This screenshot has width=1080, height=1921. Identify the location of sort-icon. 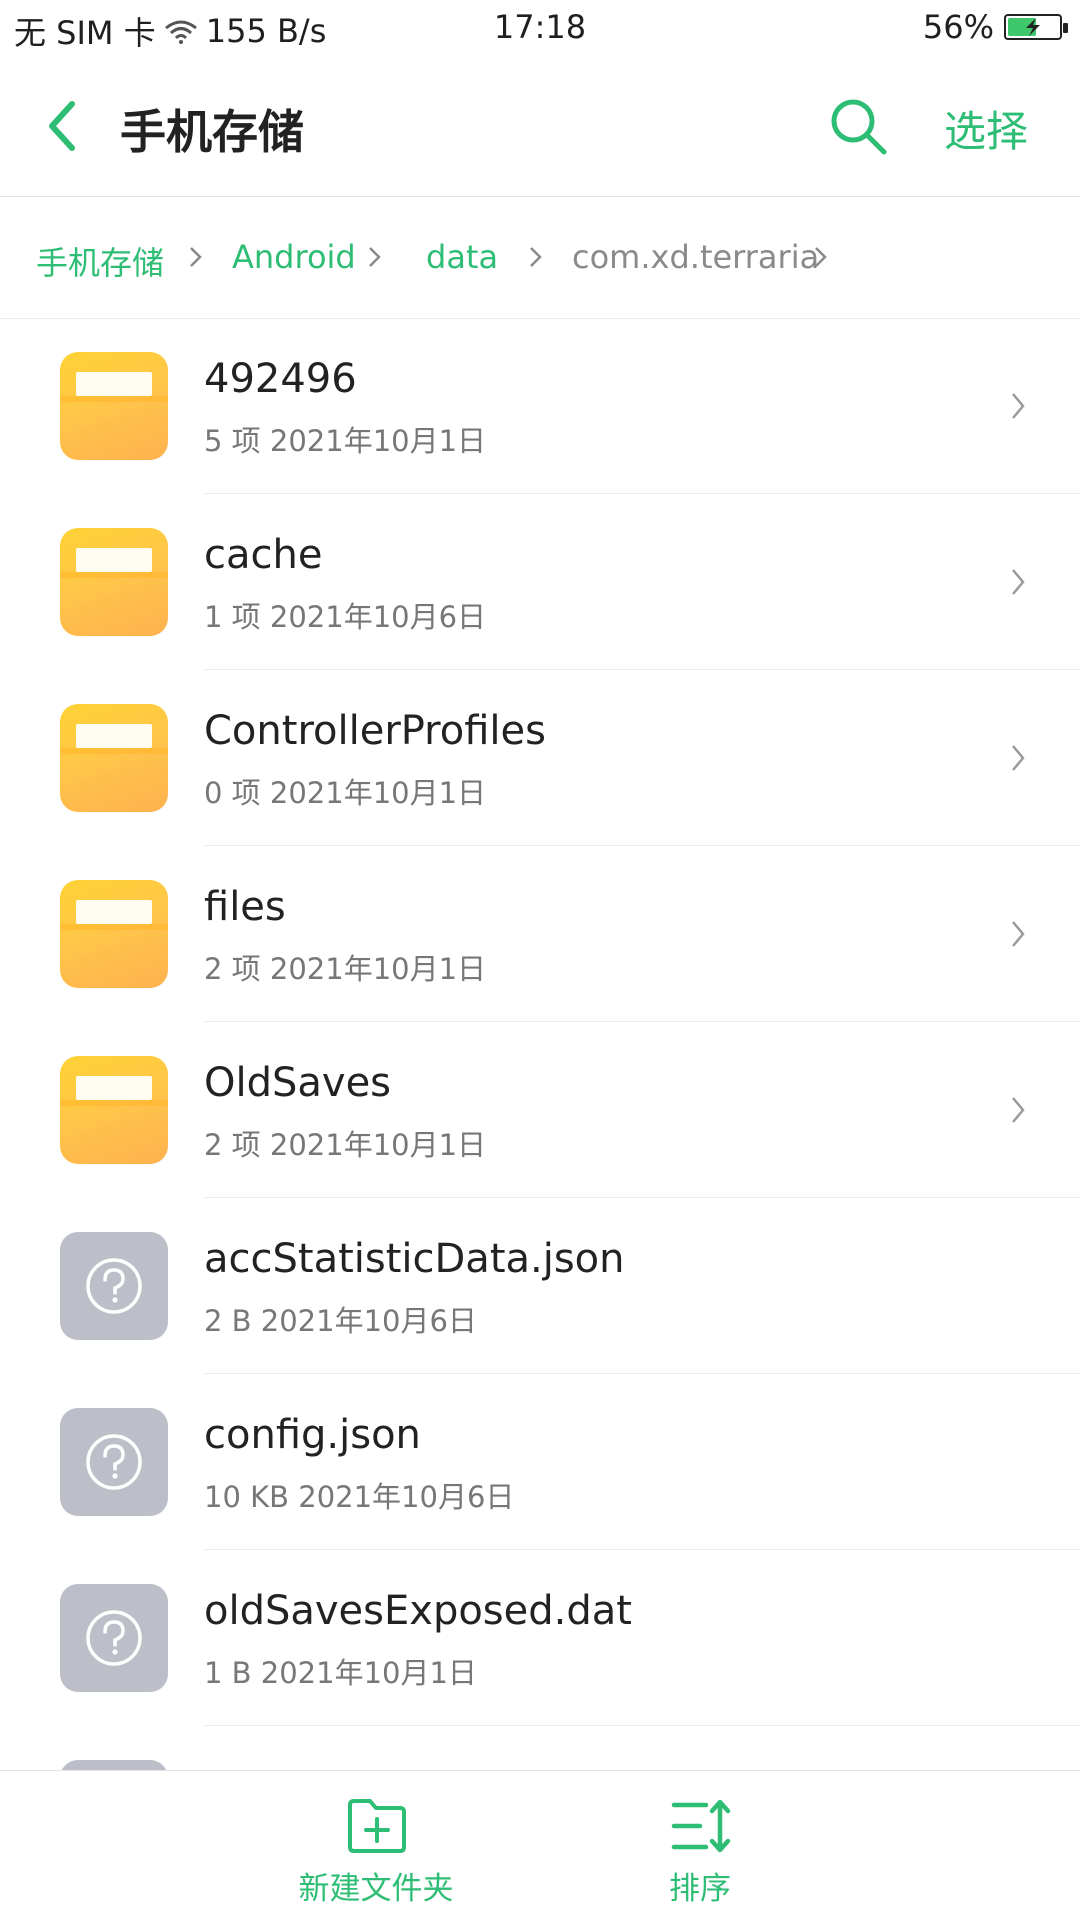
(701, 1826).